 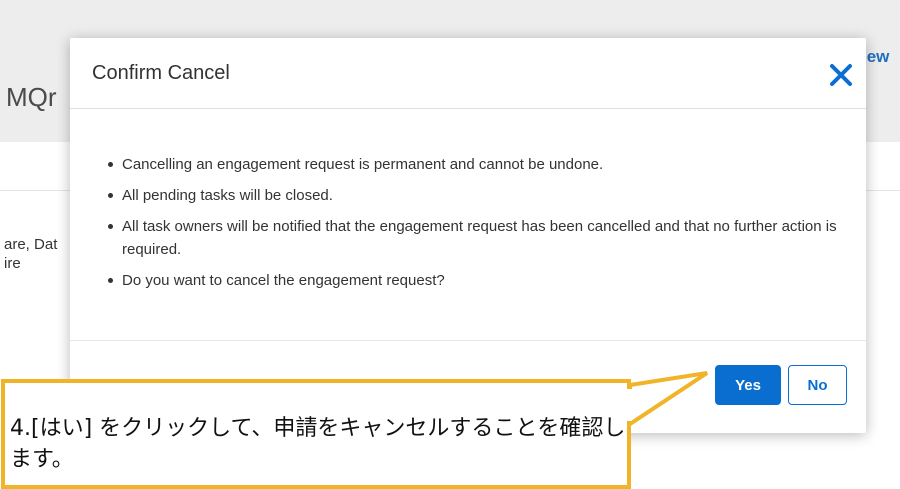 What do you see at coordinates (318, 444) in the screenshot?
I see `callout-text: 4.[はい] をクリックして、申請をキャンセルすることを確認します。` at bounding box center [318, 444].